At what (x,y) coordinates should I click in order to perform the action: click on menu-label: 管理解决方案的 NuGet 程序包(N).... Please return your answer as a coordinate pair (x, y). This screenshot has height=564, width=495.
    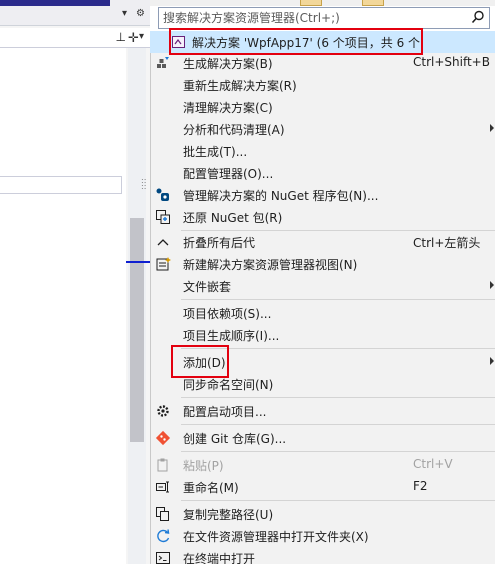
    Looking at the image, I should click on (281, 196).